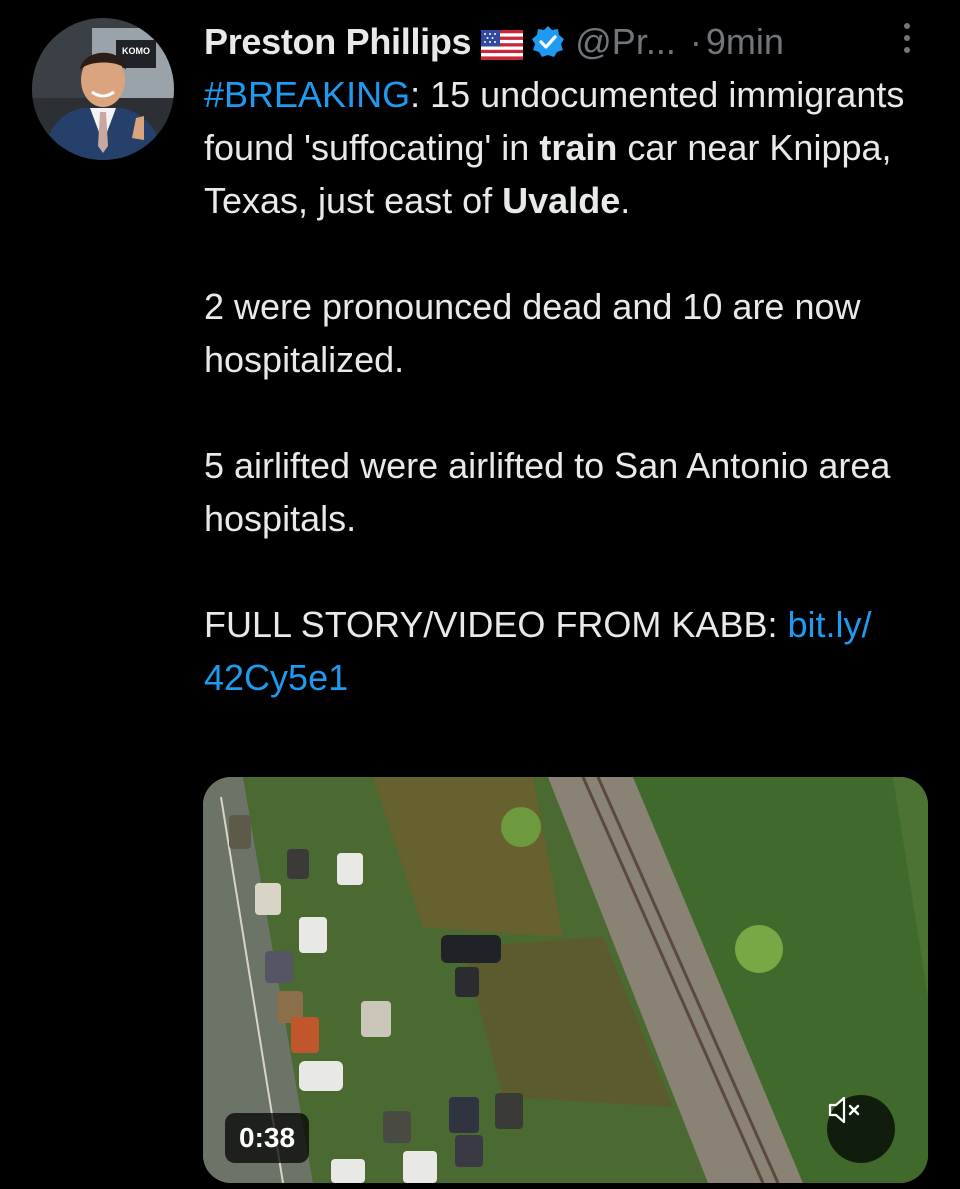 The width and height of the screenshot is (960, 1189). I want to click on us-flag-icon, so click(502, 43).